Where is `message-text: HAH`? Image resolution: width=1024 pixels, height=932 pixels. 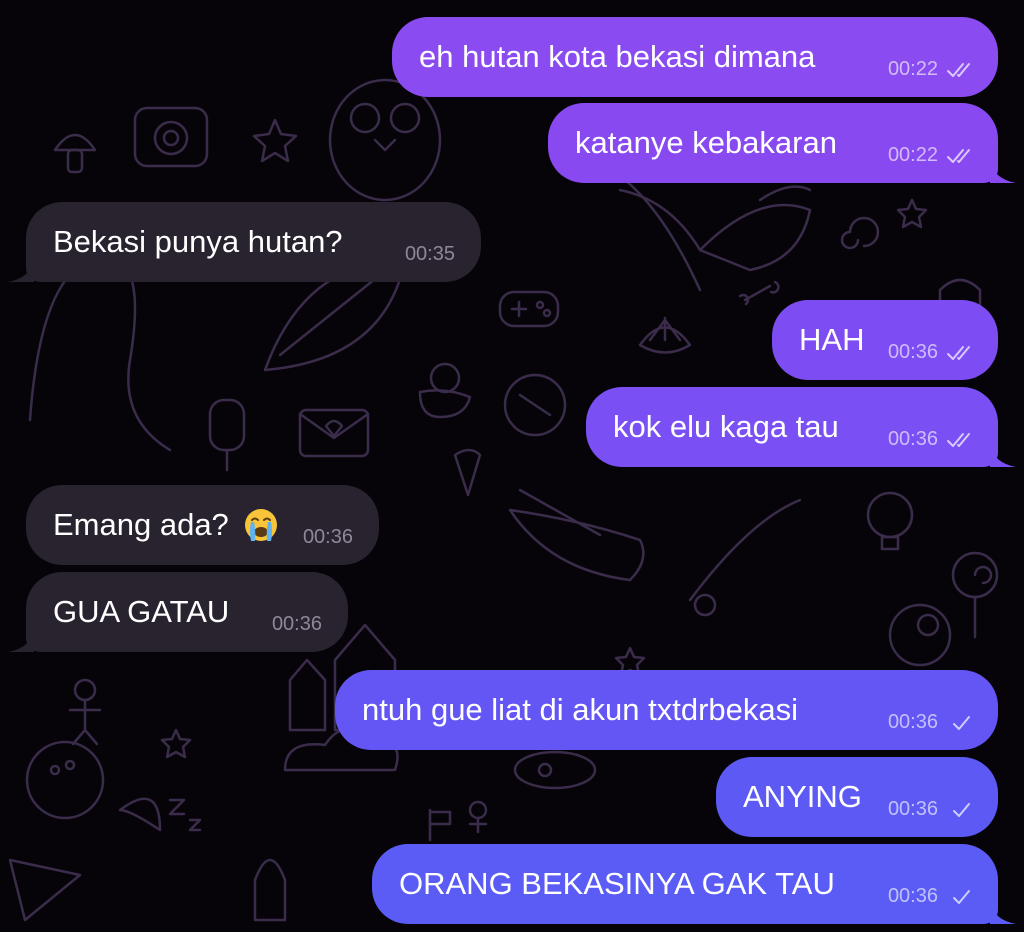 message-text: HAH is located at coordinates (832, 339).